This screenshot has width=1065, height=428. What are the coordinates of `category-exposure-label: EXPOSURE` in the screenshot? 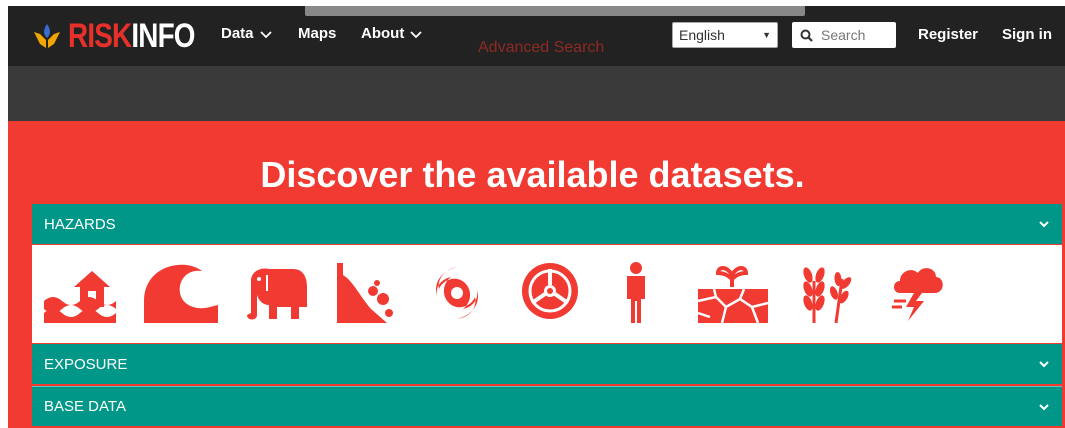 It's located at (86, 364).